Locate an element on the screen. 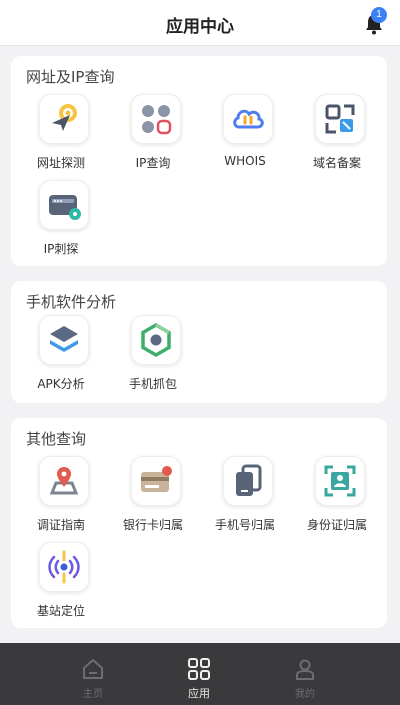  bottom-nav: 主页 应用 我的 is located at coordinates (200, 674).